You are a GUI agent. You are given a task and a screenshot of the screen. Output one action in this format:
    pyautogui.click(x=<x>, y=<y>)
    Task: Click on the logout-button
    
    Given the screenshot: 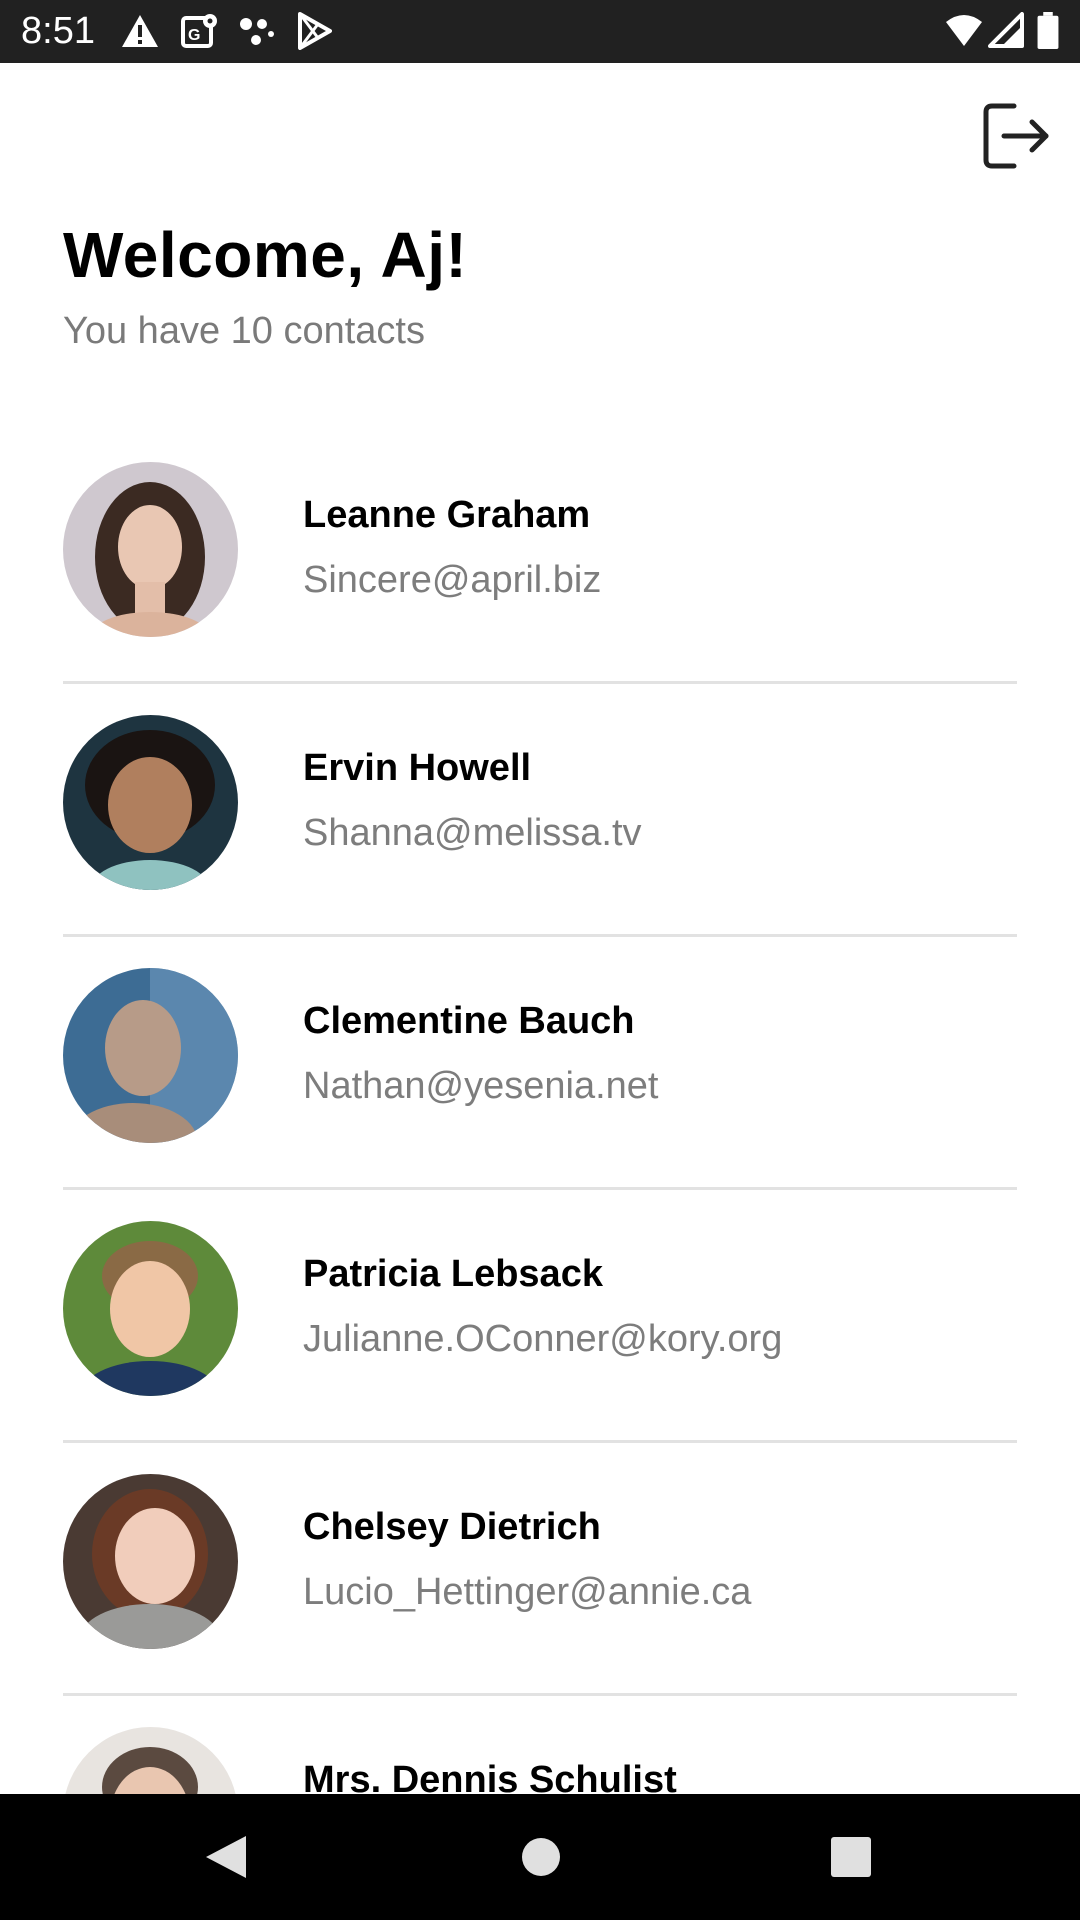 What is the action you would take?
    pyautogui.click(x=1016, y=136)
    